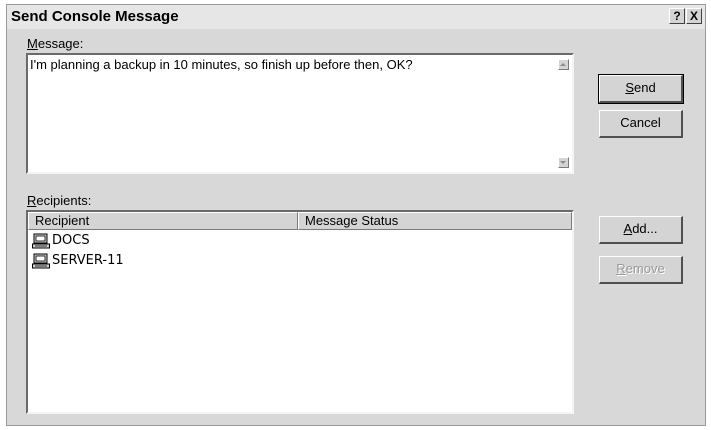  What do you see at coordinates (71, 240) in the screenshot?
I see `recipient-name: DOCS` at bounding box center [71, 240].